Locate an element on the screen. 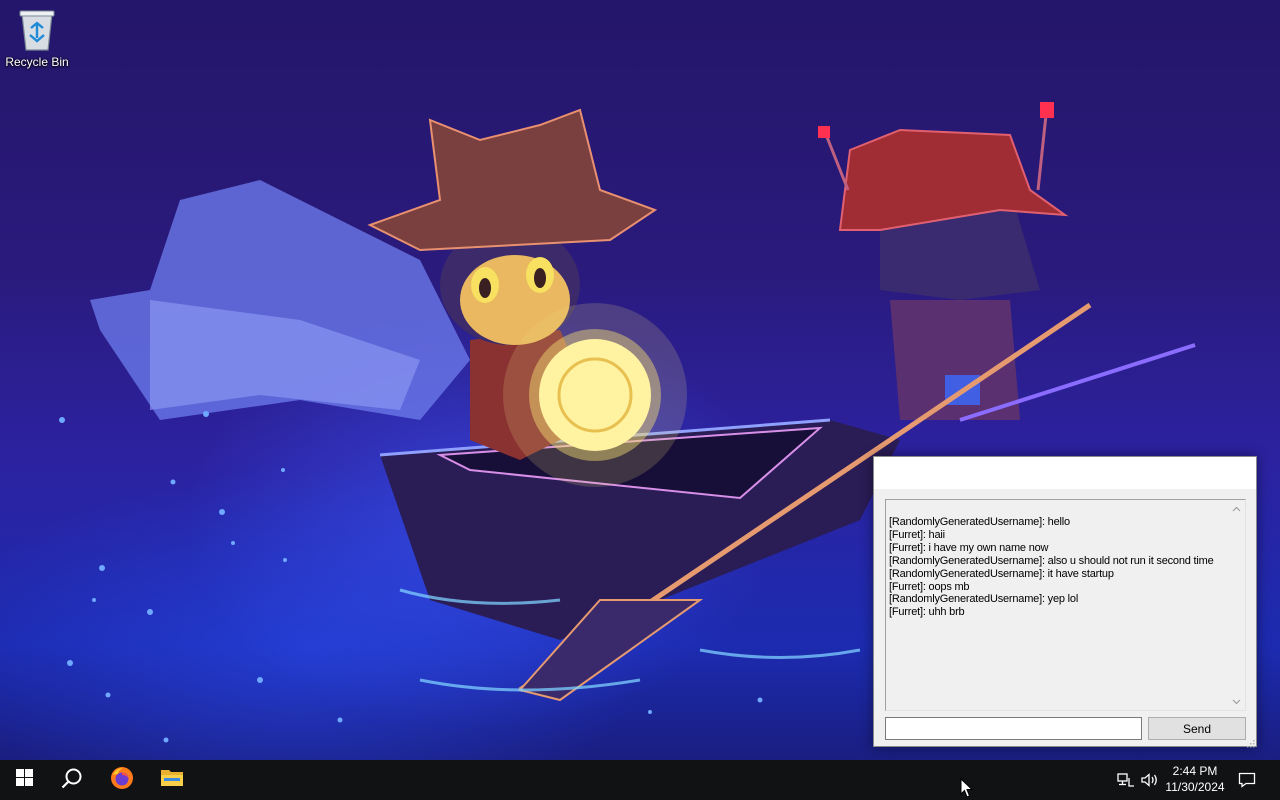 The width and height of the screenshot is (1280, 800). mouse-cursor-icon is located at coordinates (967, 788).